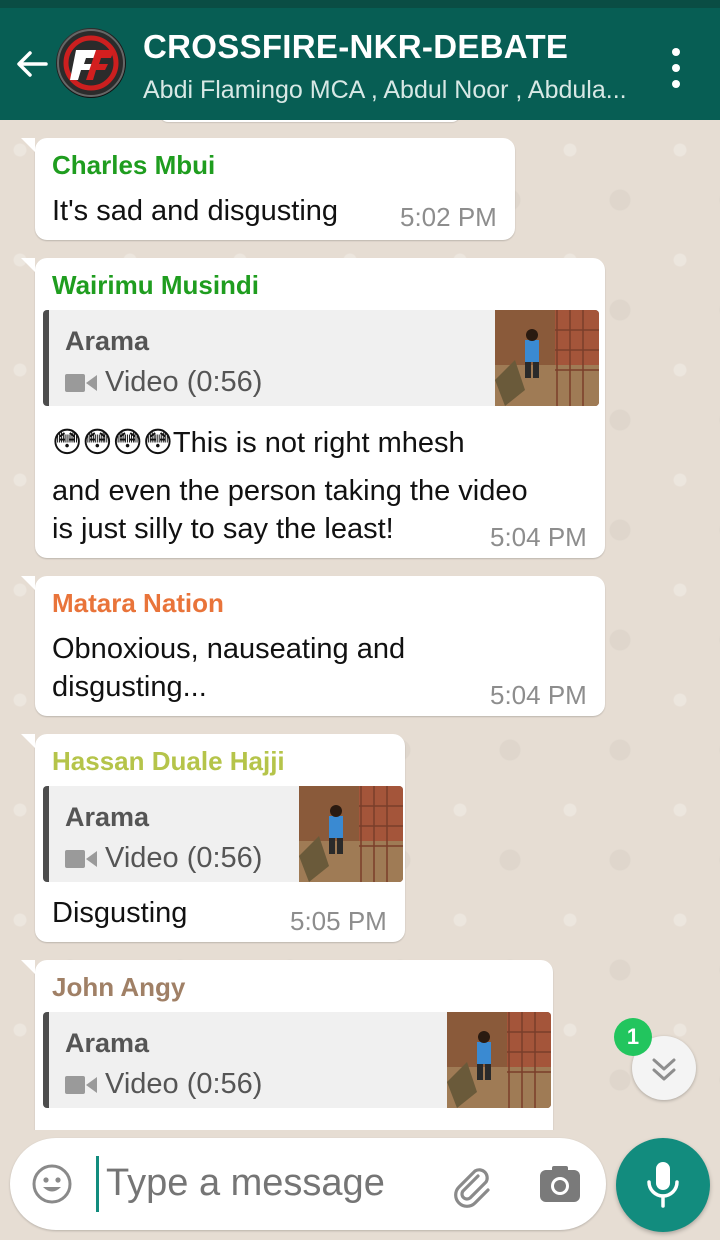  What do you see at coordinates (290, 491) in the screenshot?
I see `message-text: and even the person taking the video` at bounding box center [290, 491].